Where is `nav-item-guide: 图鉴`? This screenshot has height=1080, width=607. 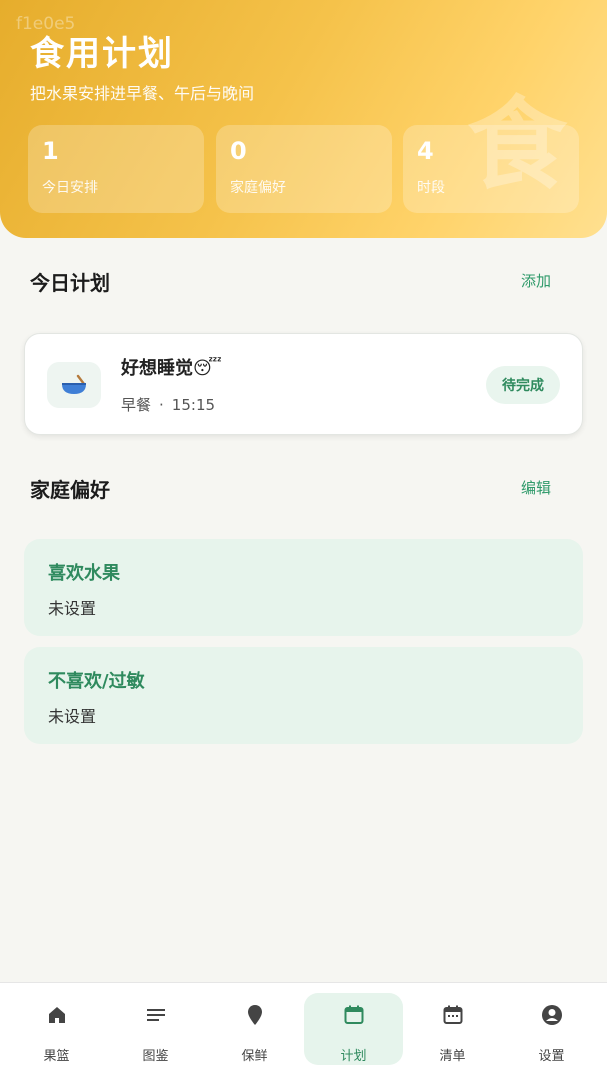
nav-item-guide: 图鉴 is located at coordinates (155, 1029).